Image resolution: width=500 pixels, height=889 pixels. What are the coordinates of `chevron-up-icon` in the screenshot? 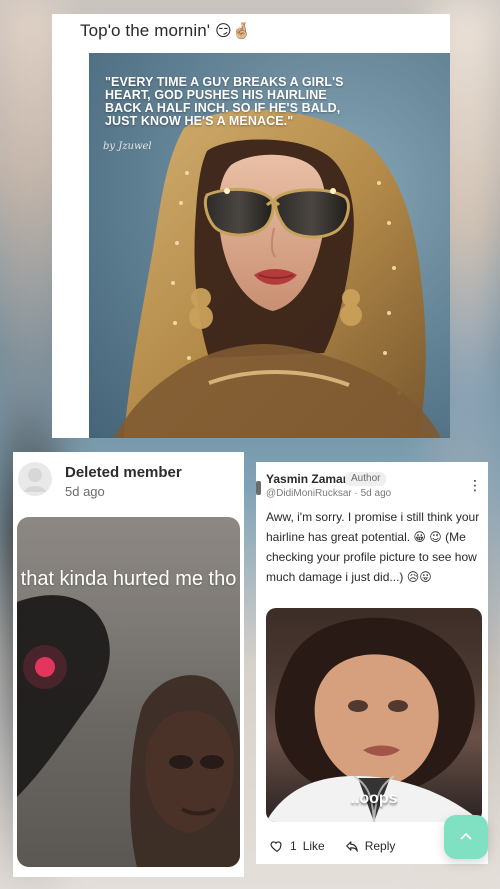 It's located at (466, 836).